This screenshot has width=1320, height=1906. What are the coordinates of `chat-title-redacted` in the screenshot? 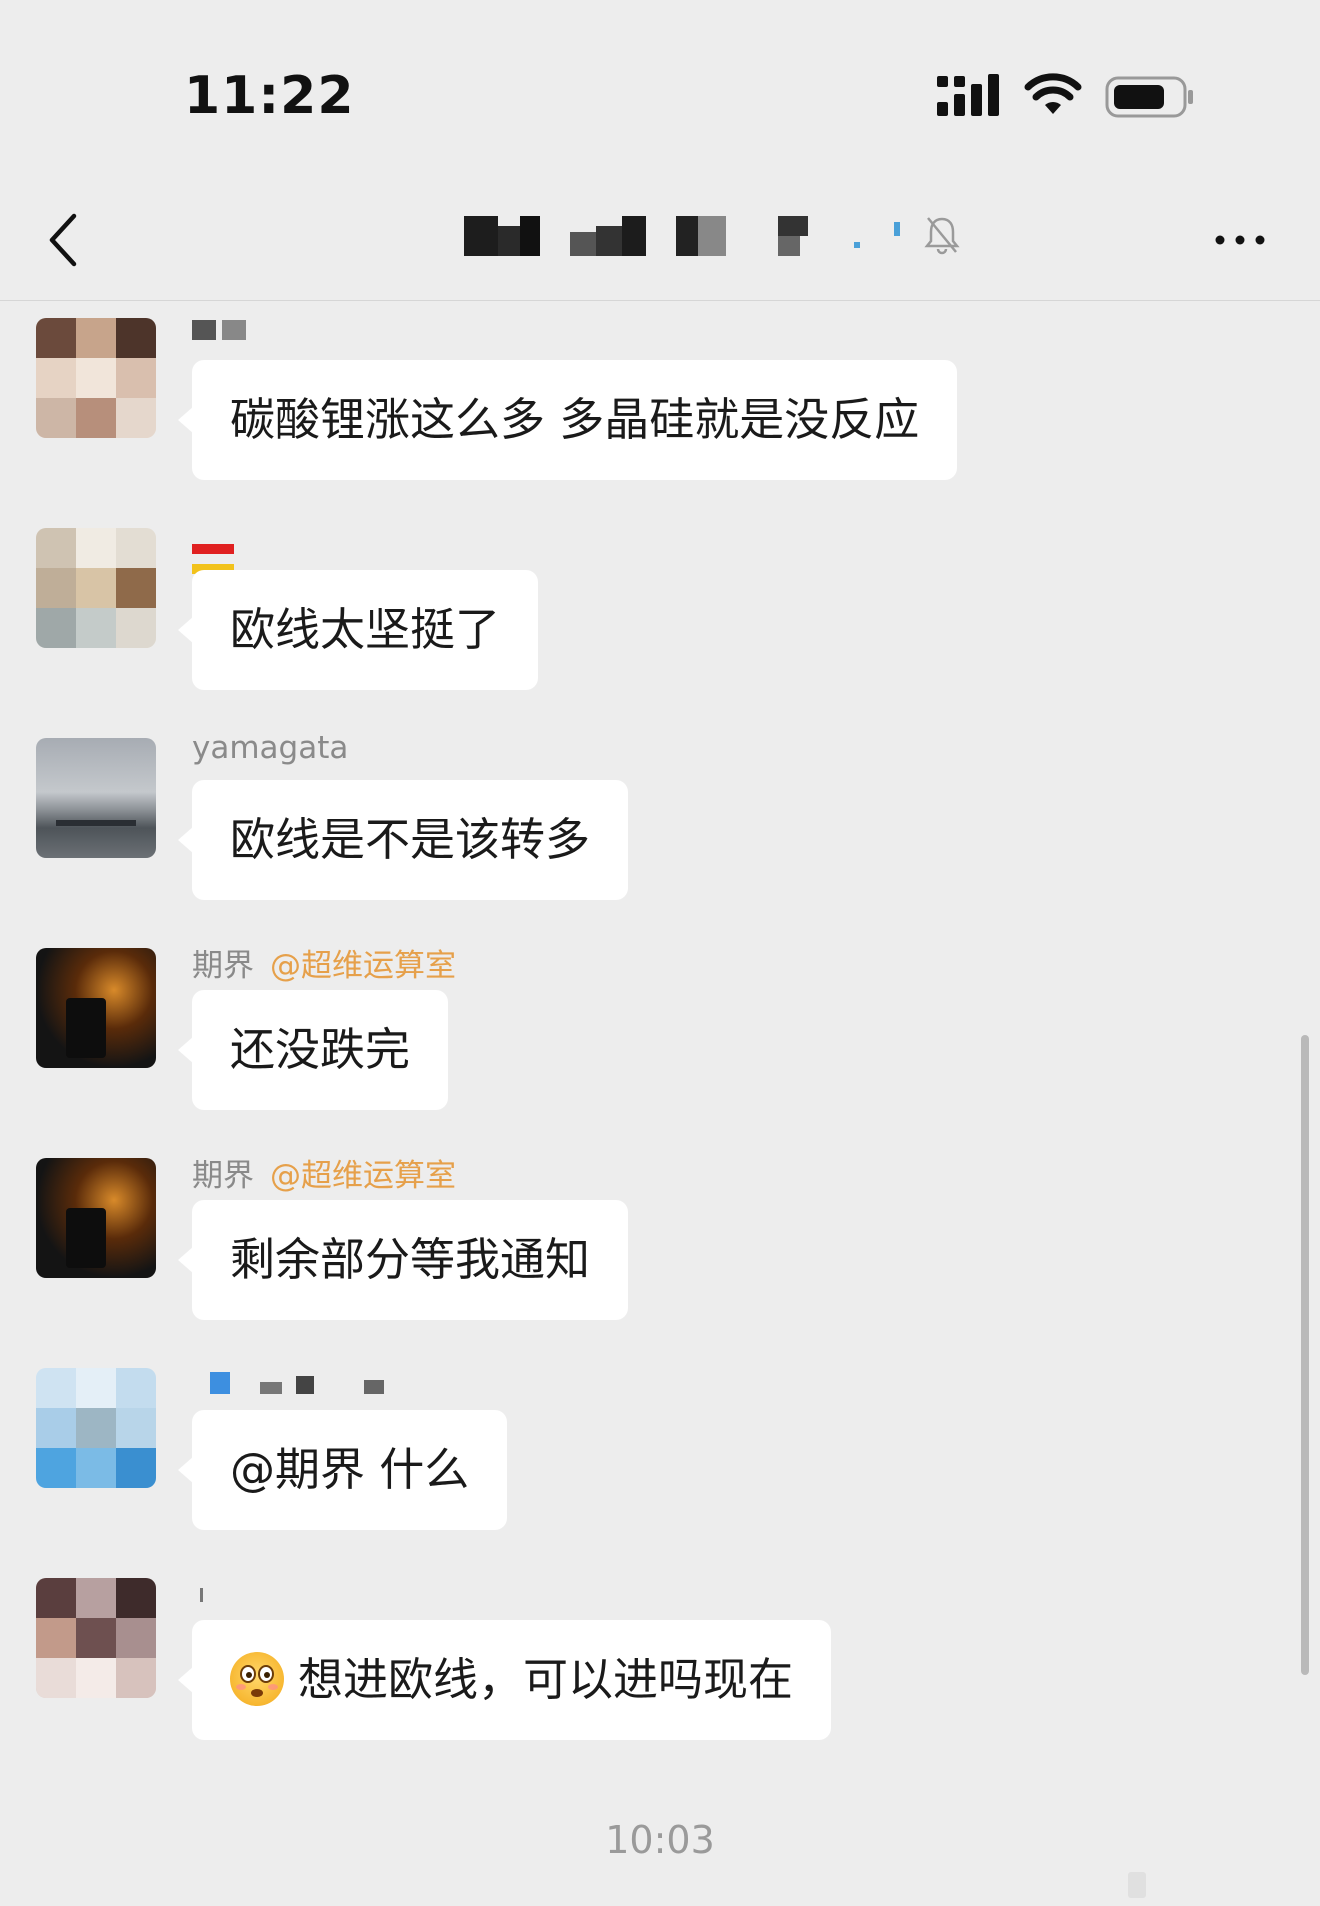 It's located at (714, 237).